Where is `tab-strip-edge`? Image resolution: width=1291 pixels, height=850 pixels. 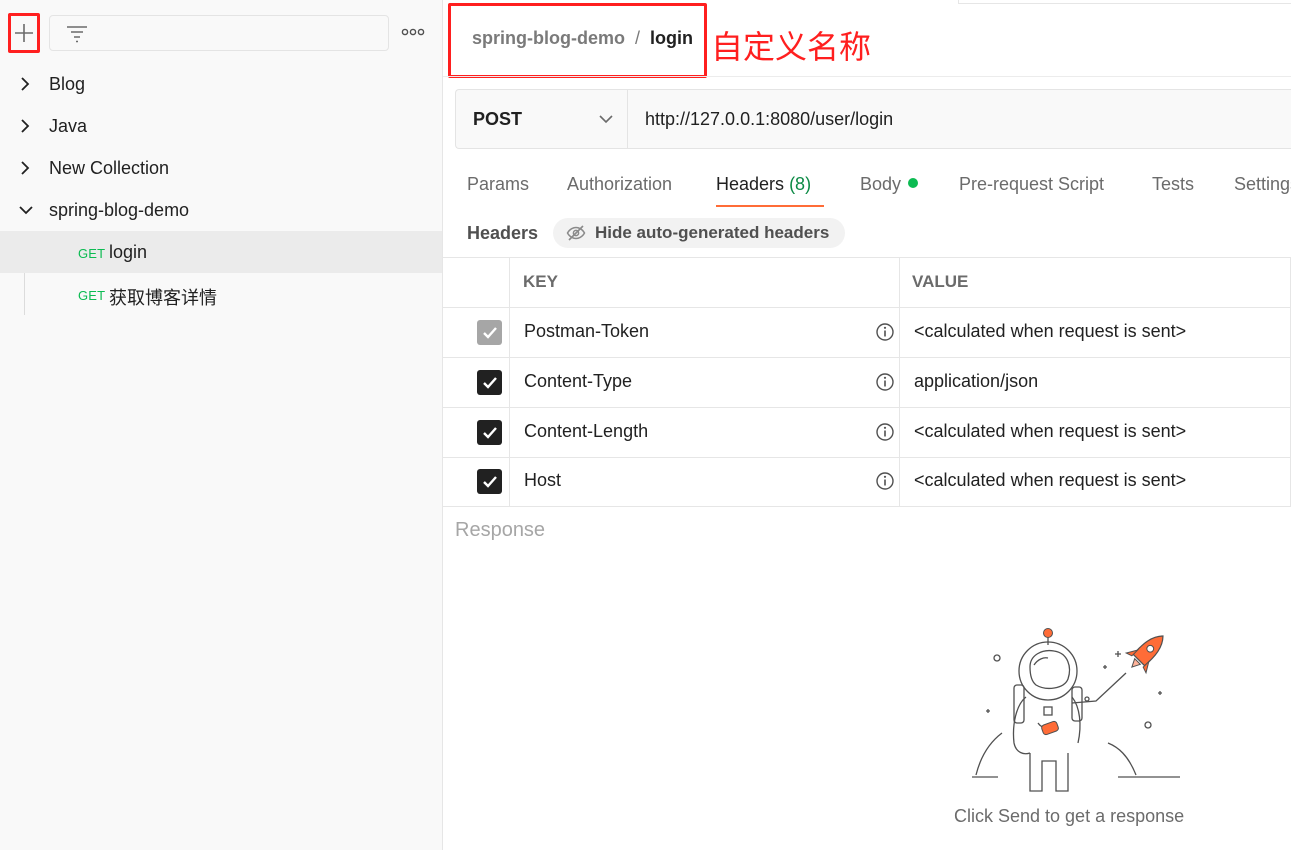
tab-strip-edge is located at coordinates (1124, 2).